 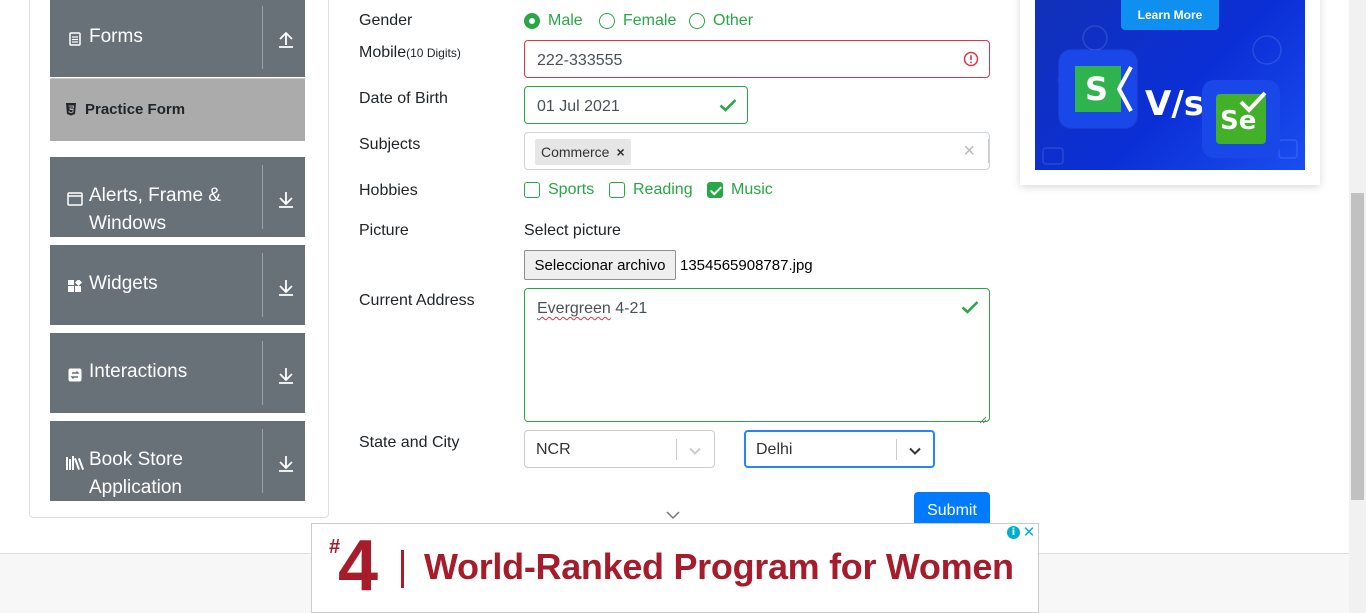 I want to click on hobby-checkbox-sports: Sports, so click(x=559, y=190).